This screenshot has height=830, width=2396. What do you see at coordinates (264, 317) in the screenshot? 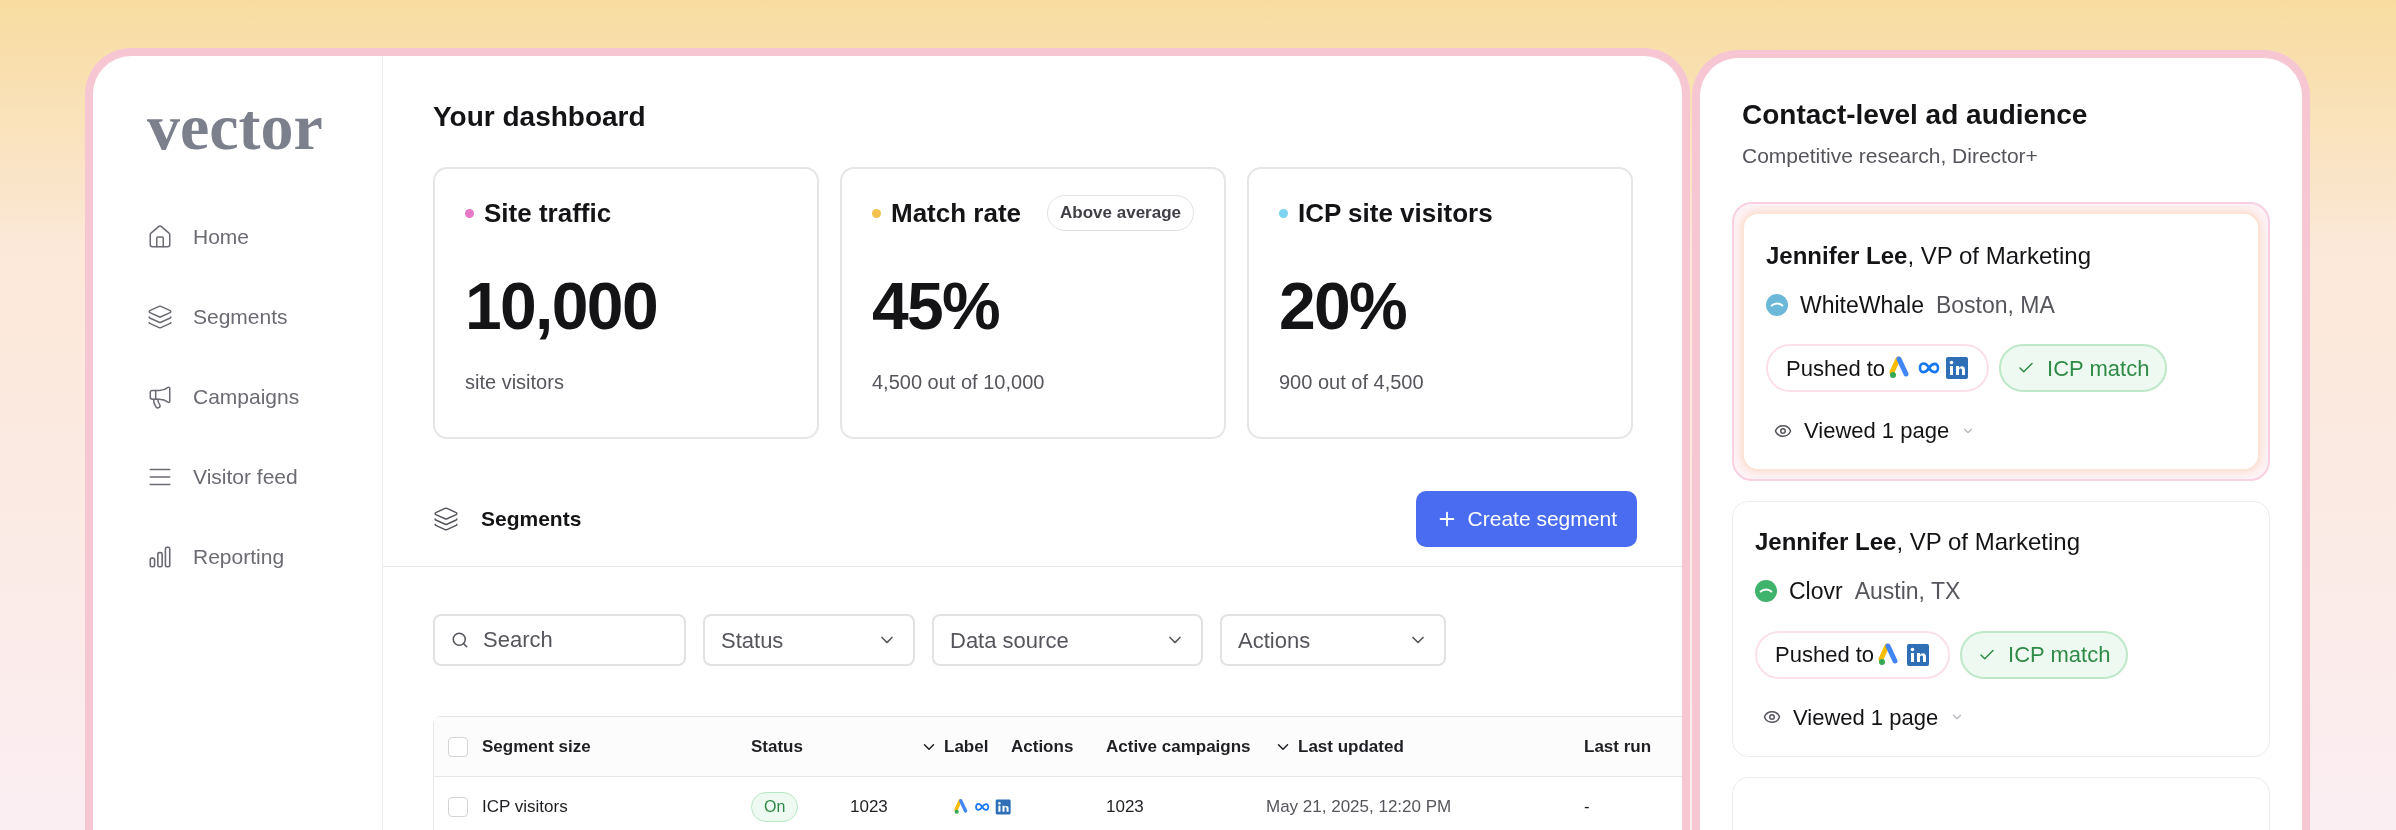
I see `nav-item: Segments` at bounding box center [264, 317].